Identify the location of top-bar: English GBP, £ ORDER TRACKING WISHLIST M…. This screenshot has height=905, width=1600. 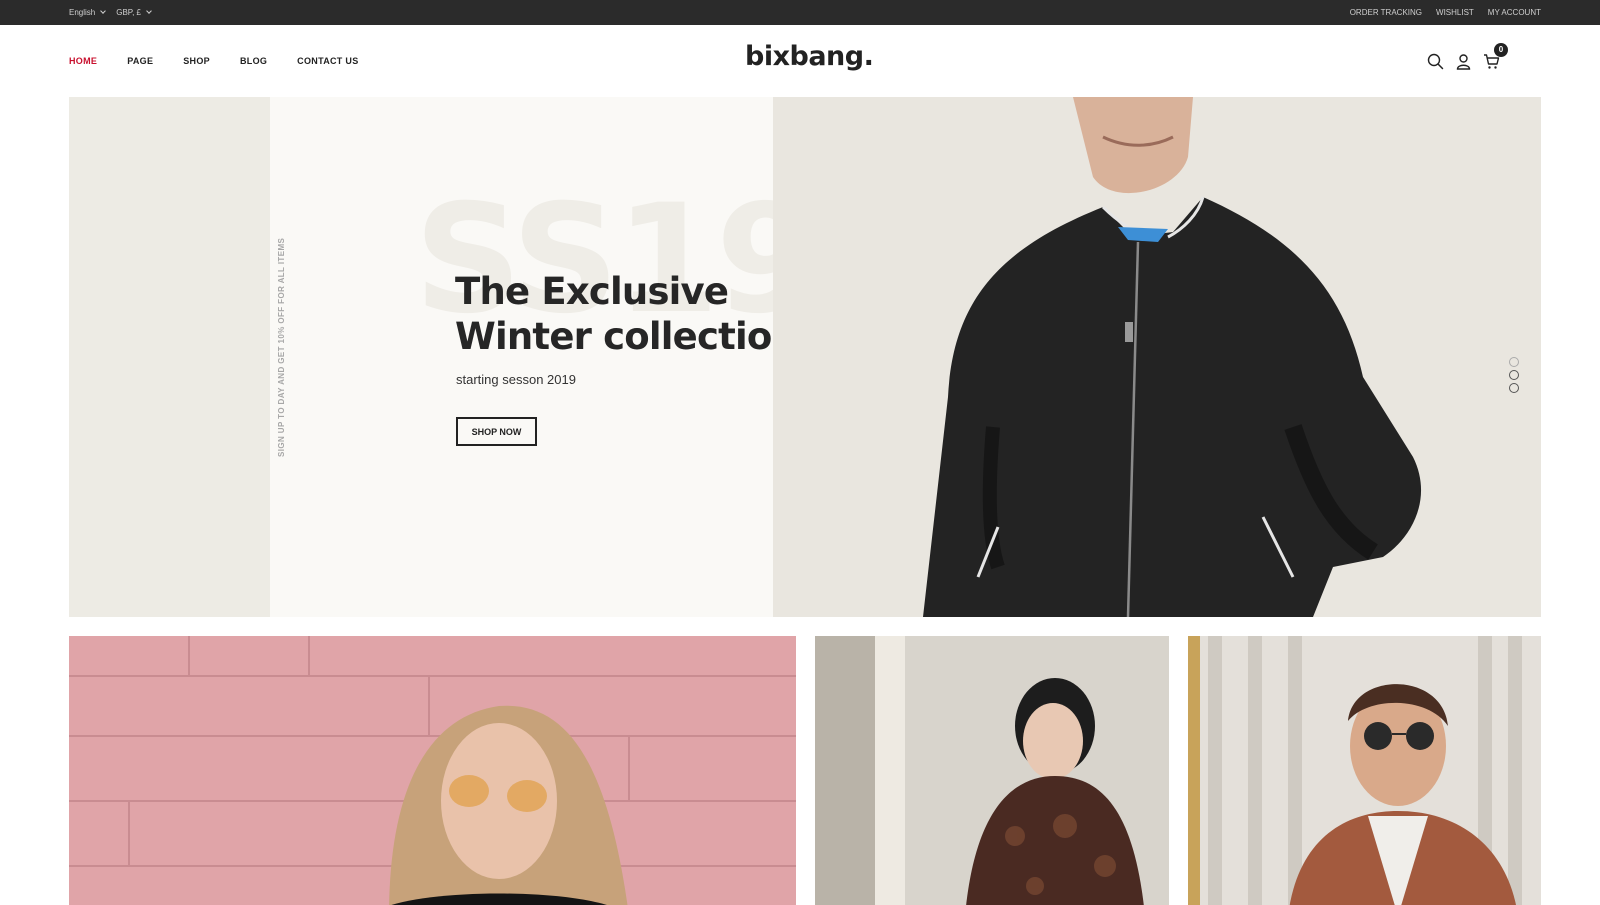
(800, 12).